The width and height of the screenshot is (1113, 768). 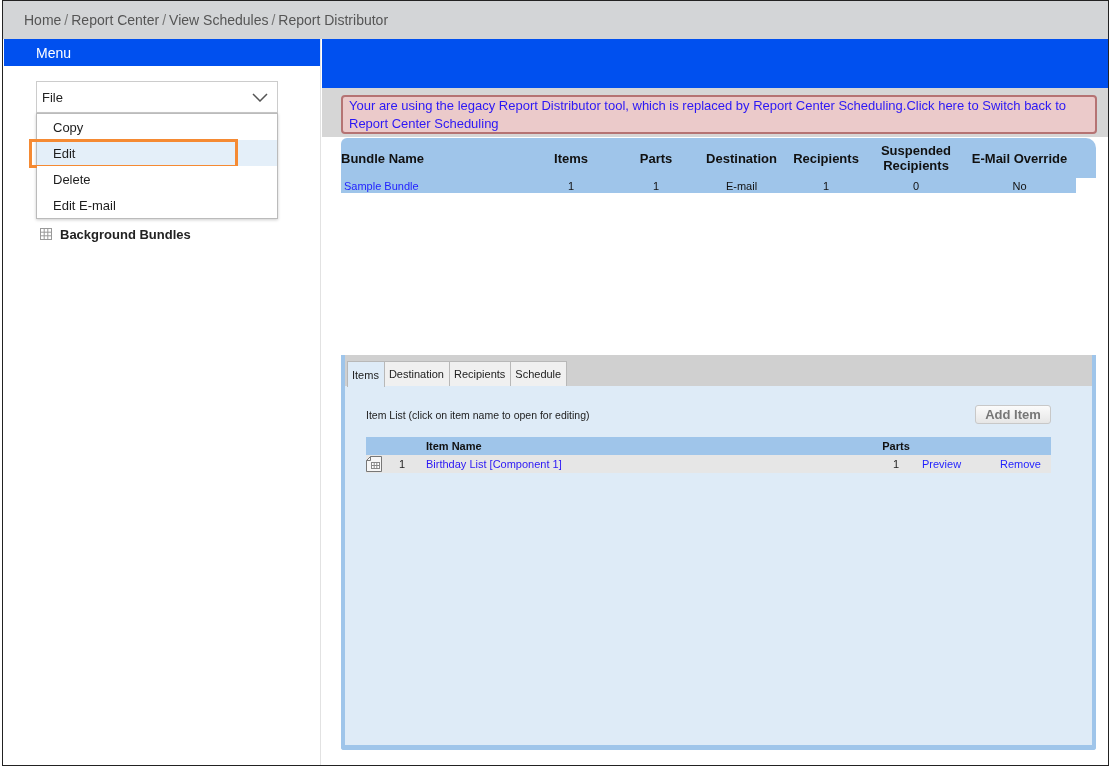 I want to click on chevron-down-icon, so click(x=260, y=97).